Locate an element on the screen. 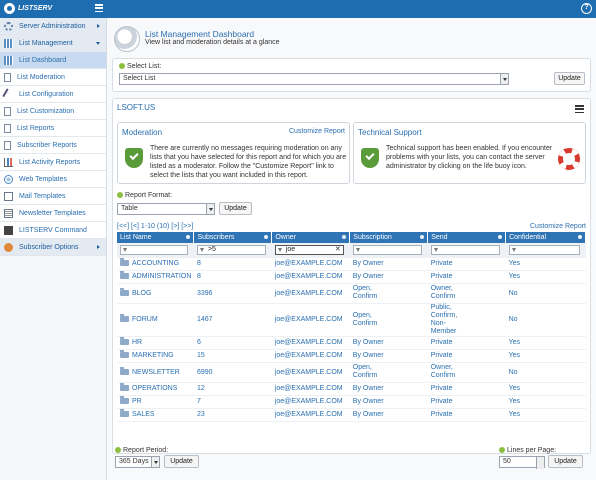  filter-subscribers-input: >5 is located at coordinates (231, 249).